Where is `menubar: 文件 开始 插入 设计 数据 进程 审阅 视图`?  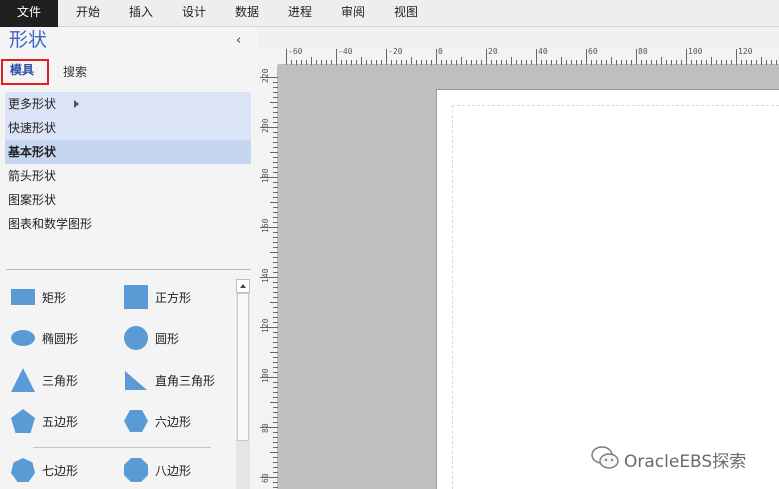
menubar: 文件 开始 插入 设计 数据 进程 审阅 视图 is located at coordinates (389, 13).